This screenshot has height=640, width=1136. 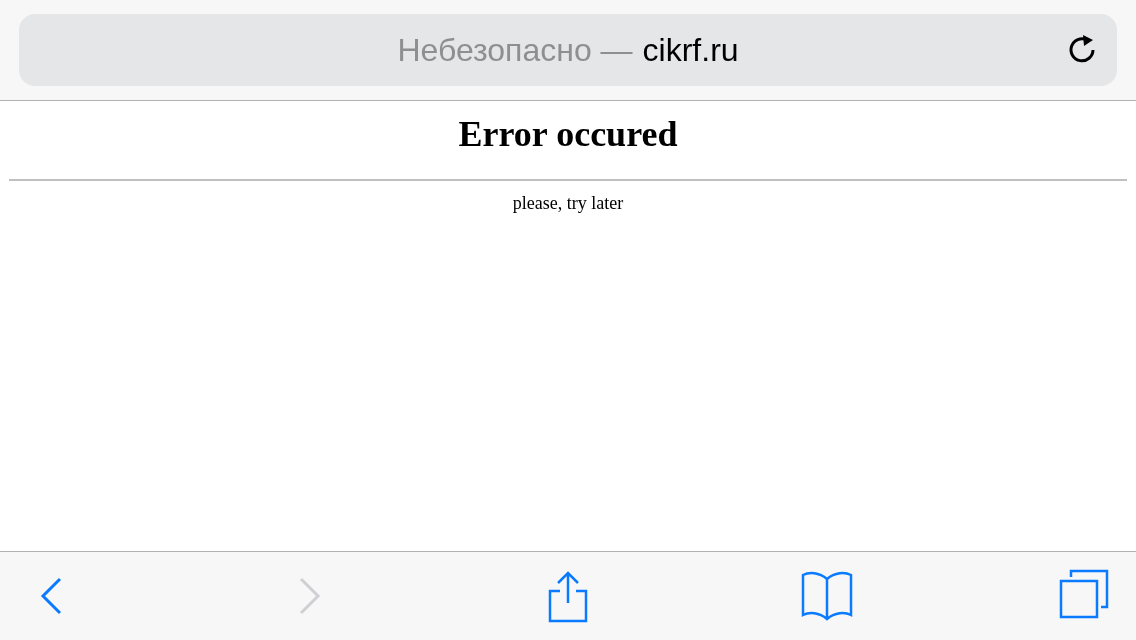 What do you see at coordinates (515, 50) in the screenshot?
I see `security-label: Небезопасно —` at bounding box center [515, 50].